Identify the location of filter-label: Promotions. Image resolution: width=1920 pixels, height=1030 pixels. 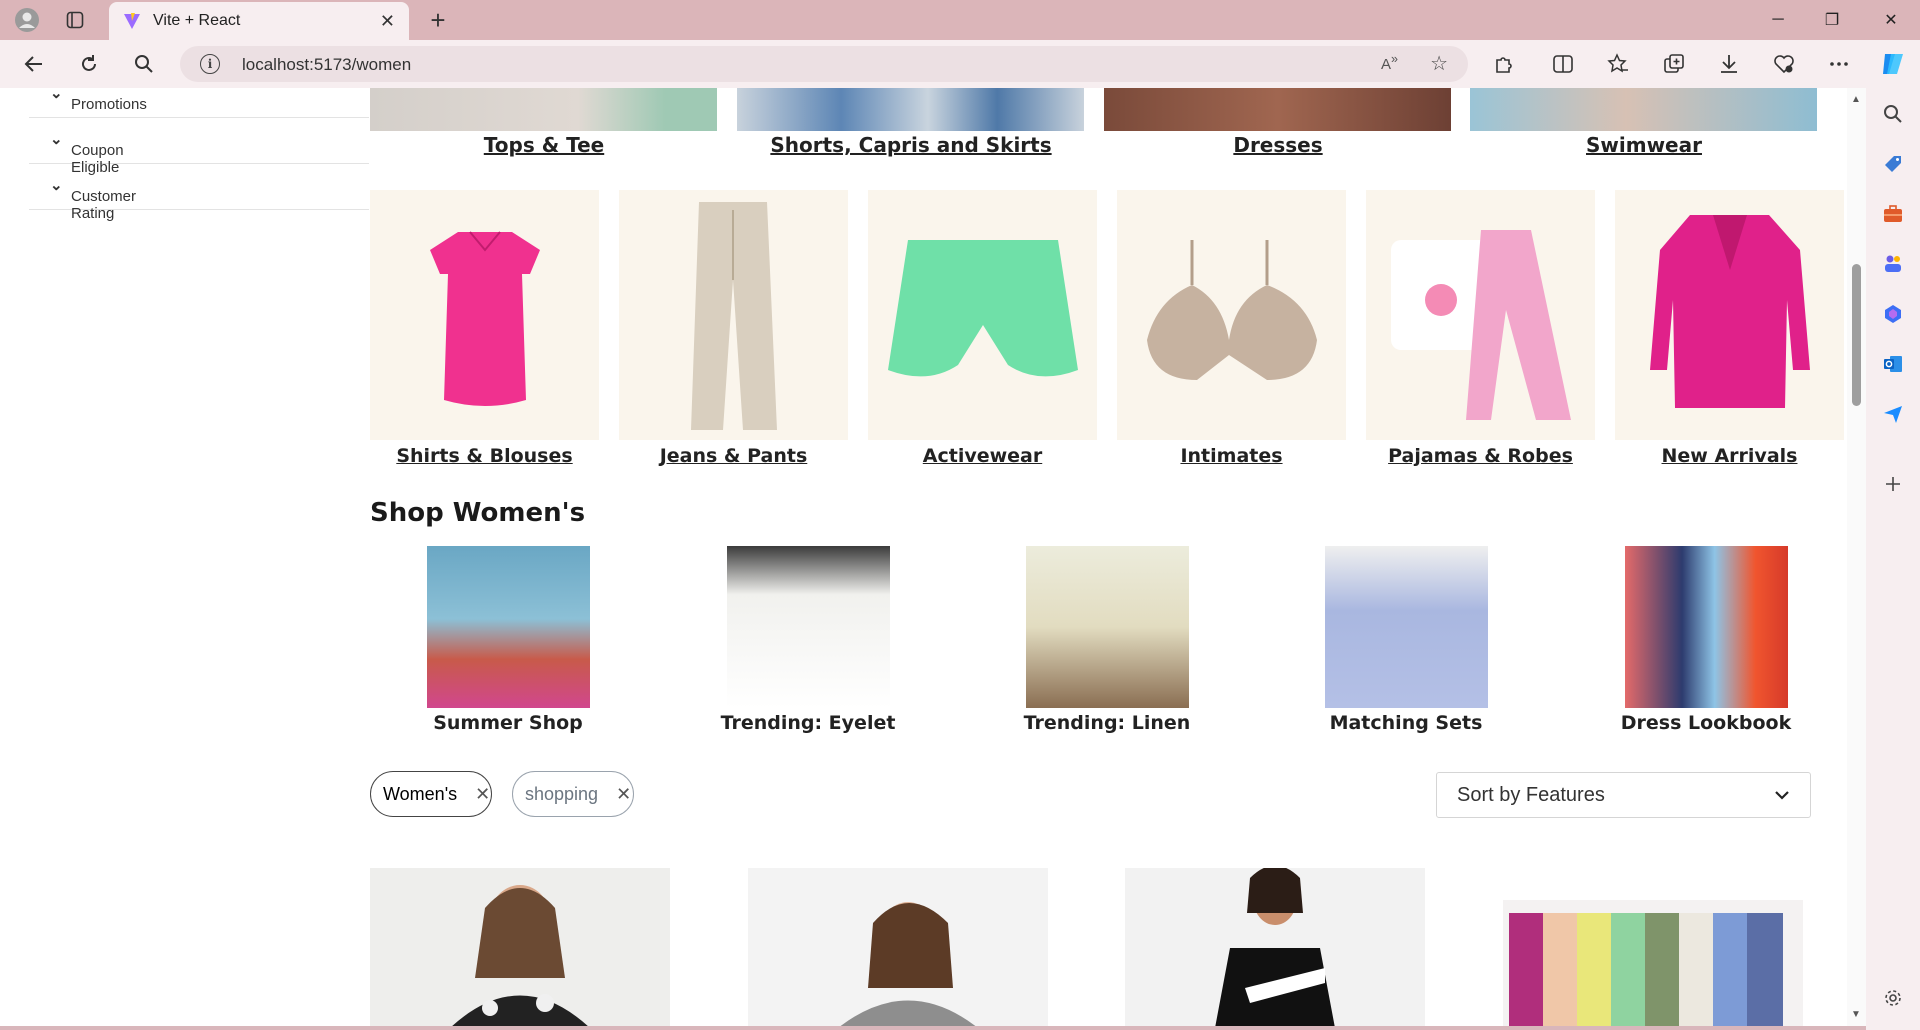
(109, 104).